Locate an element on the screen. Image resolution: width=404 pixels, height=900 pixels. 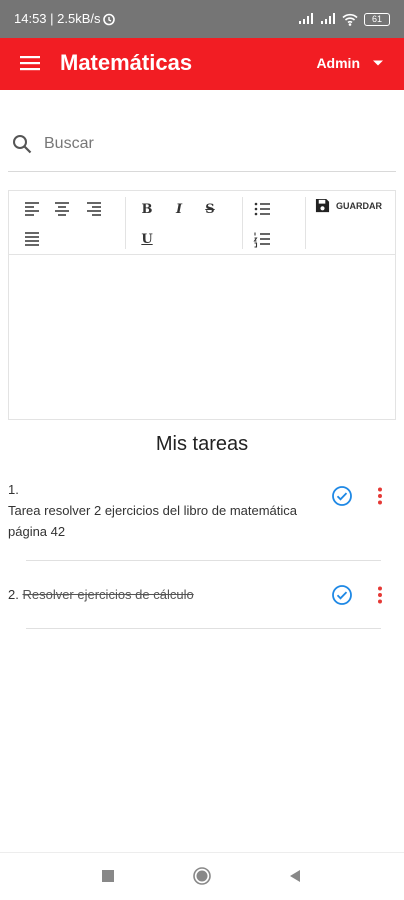
task-number: 1. is located at coordinates (13, 489).